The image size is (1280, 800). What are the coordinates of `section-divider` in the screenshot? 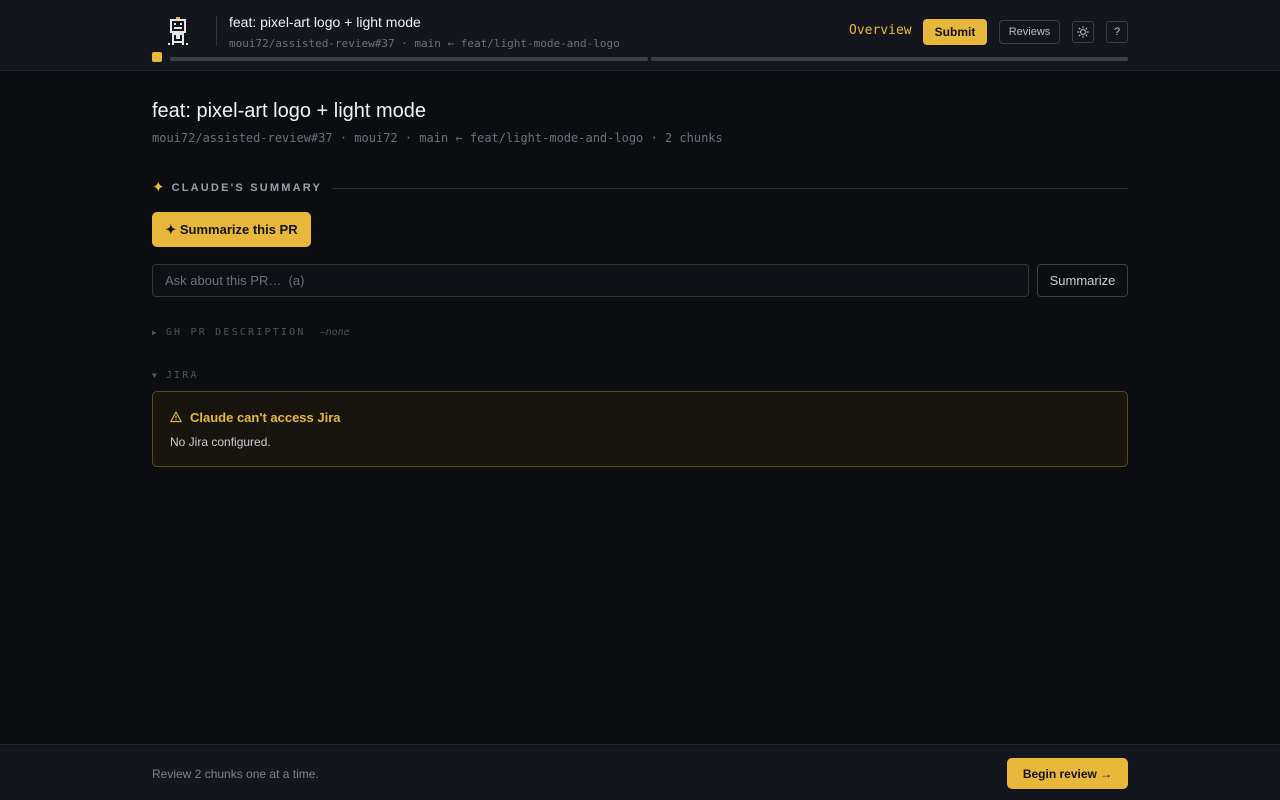 It's located at (730, 188).